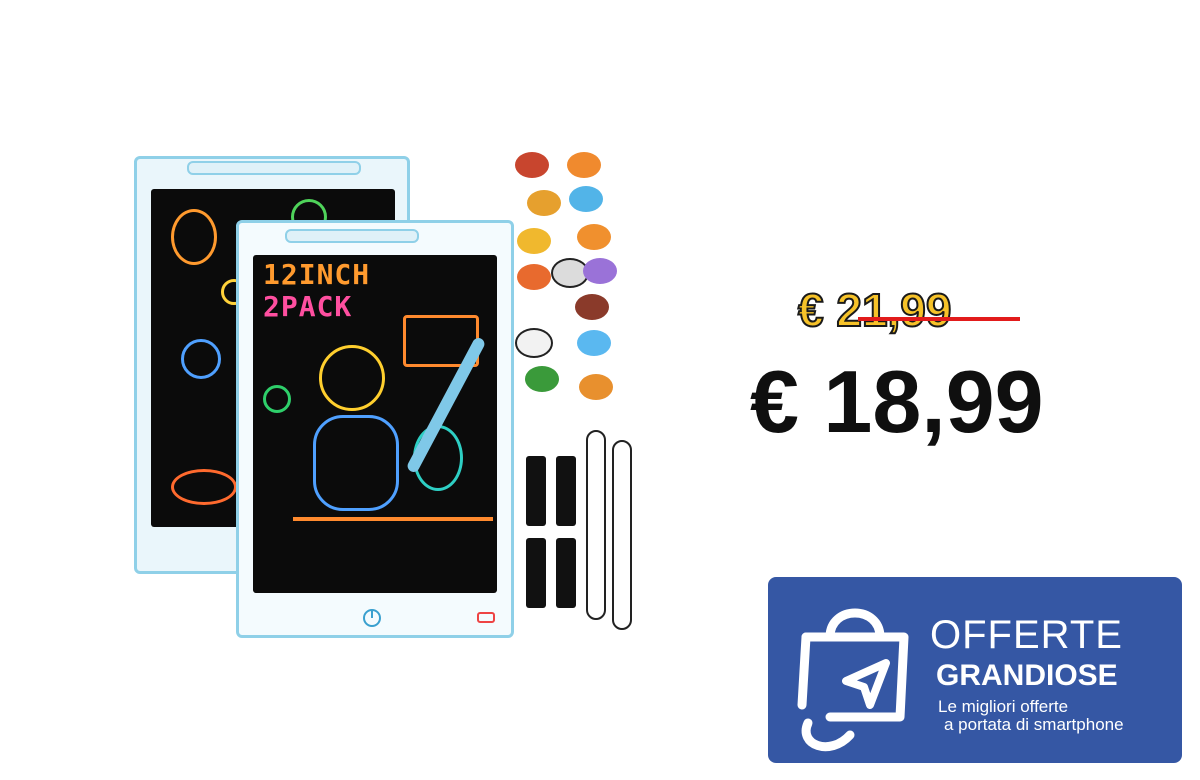 This screenshot has height=780, width=1200. I want to click on palm-tree-sticker, so click(542, 379).